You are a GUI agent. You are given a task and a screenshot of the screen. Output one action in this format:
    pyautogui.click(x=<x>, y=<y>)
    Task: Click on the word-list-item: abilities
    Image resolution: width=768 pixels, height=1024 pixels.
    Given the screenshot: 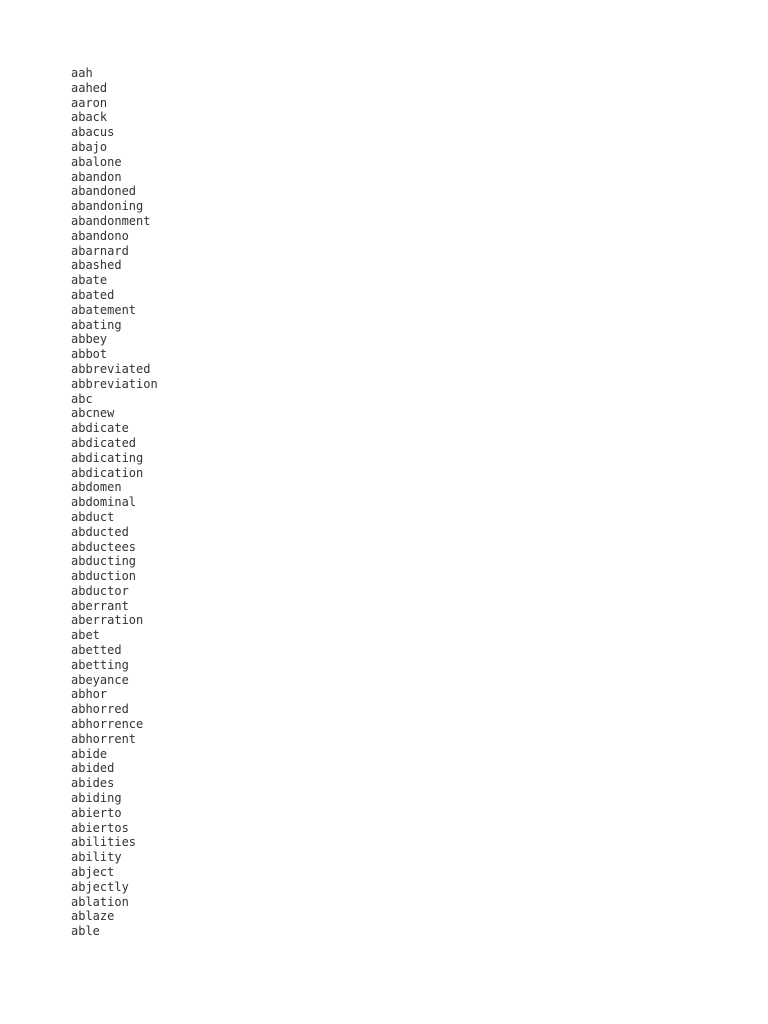 What is the action you would take?
    pyautogui.click(x=104, y=842)
    